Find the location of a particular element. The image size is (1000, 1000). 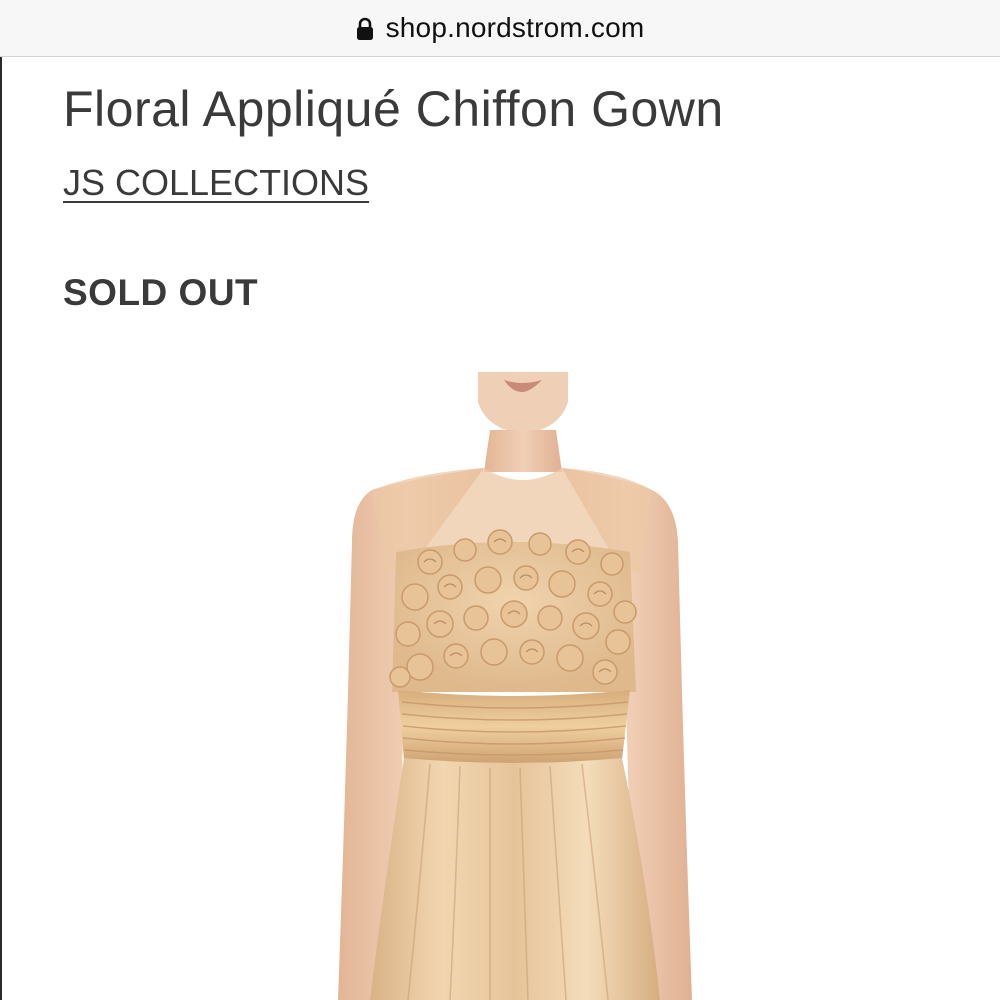

viewport-edge is located at coordinates (1, 528).